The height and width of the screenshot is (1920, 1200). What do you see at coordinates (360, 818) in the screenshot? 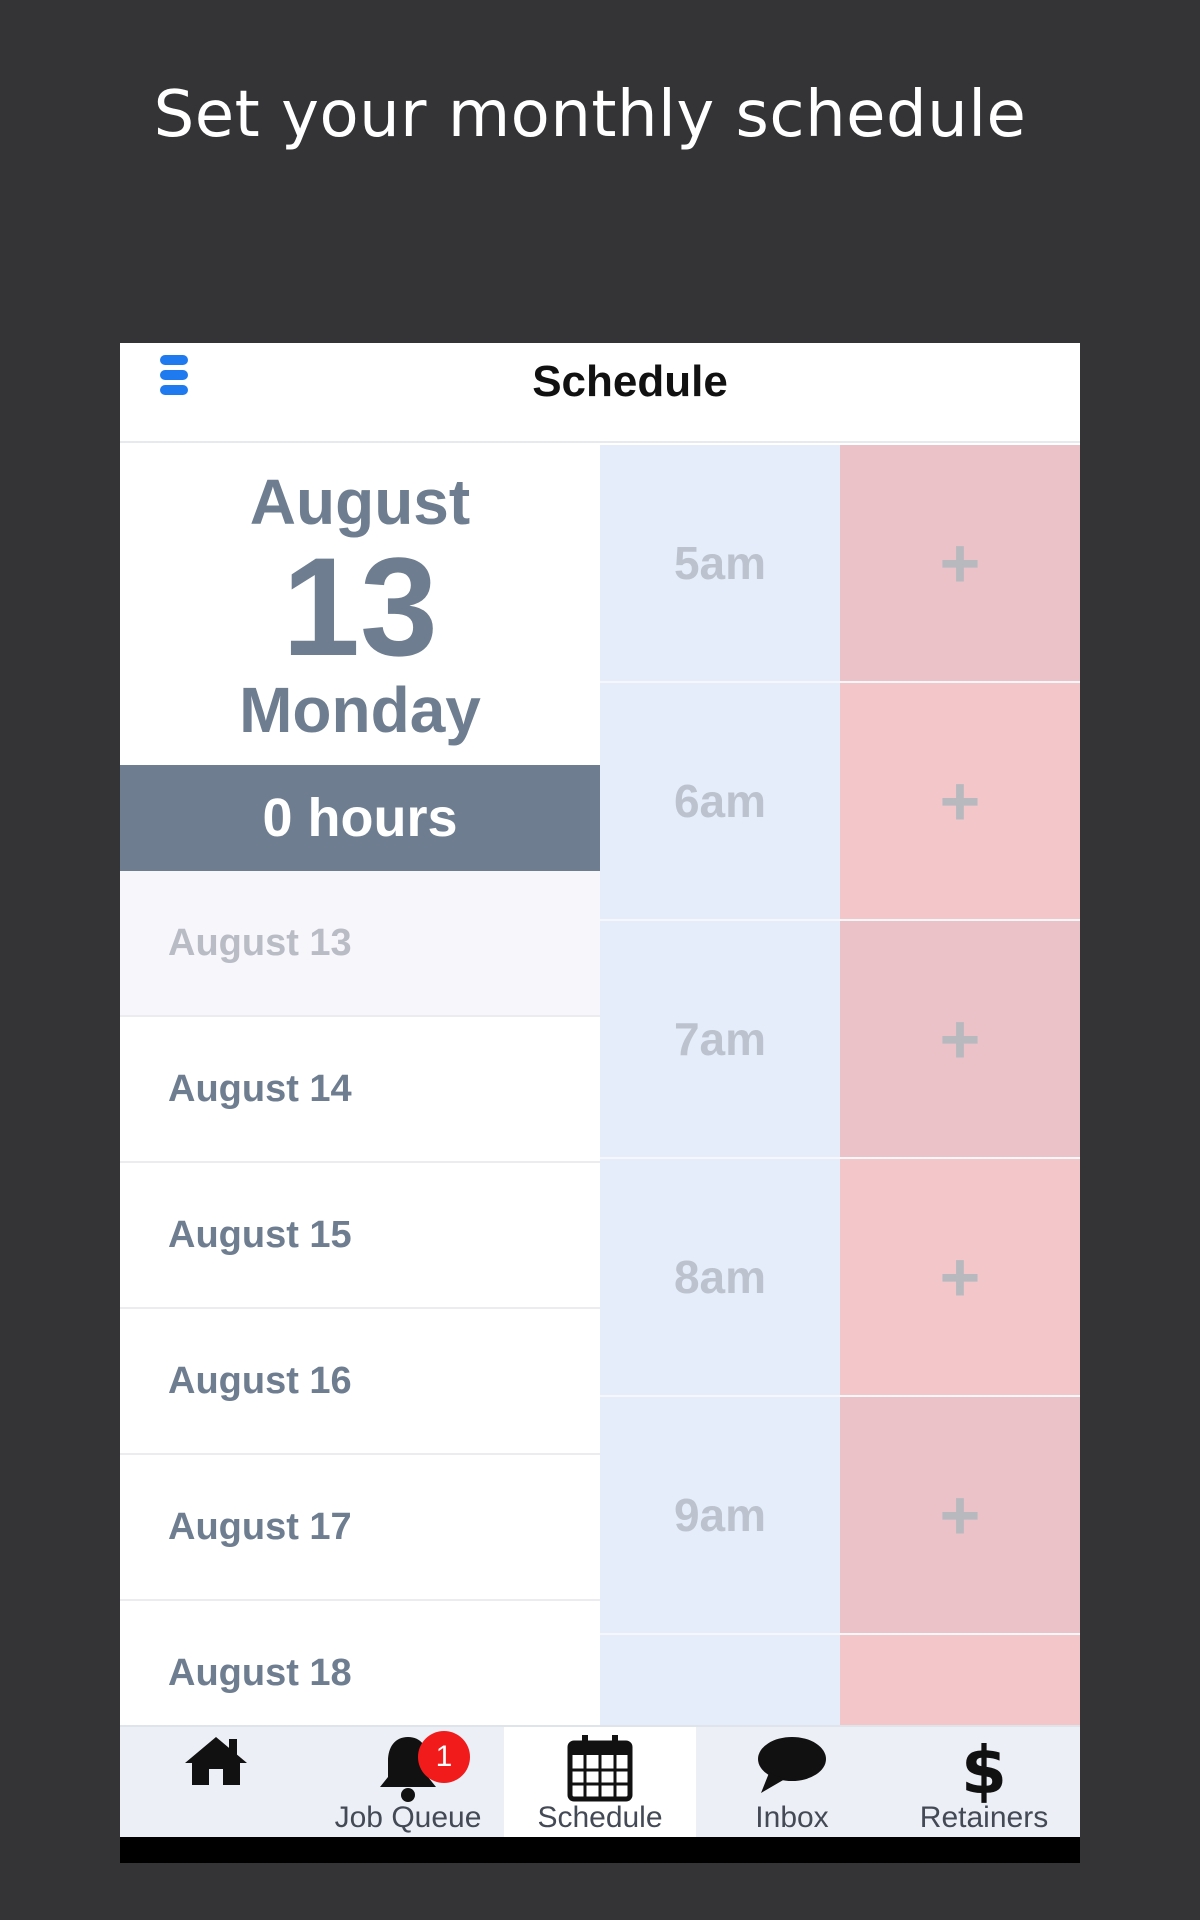
I see `scheduled-hours-total: 0 hours` at bounding box center [360, 818].